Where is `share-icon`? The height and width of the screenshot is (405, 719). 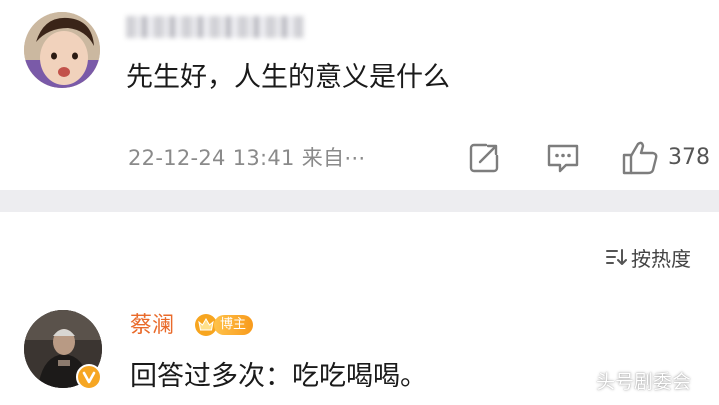 share-icon is located at coordinates (484, 158).